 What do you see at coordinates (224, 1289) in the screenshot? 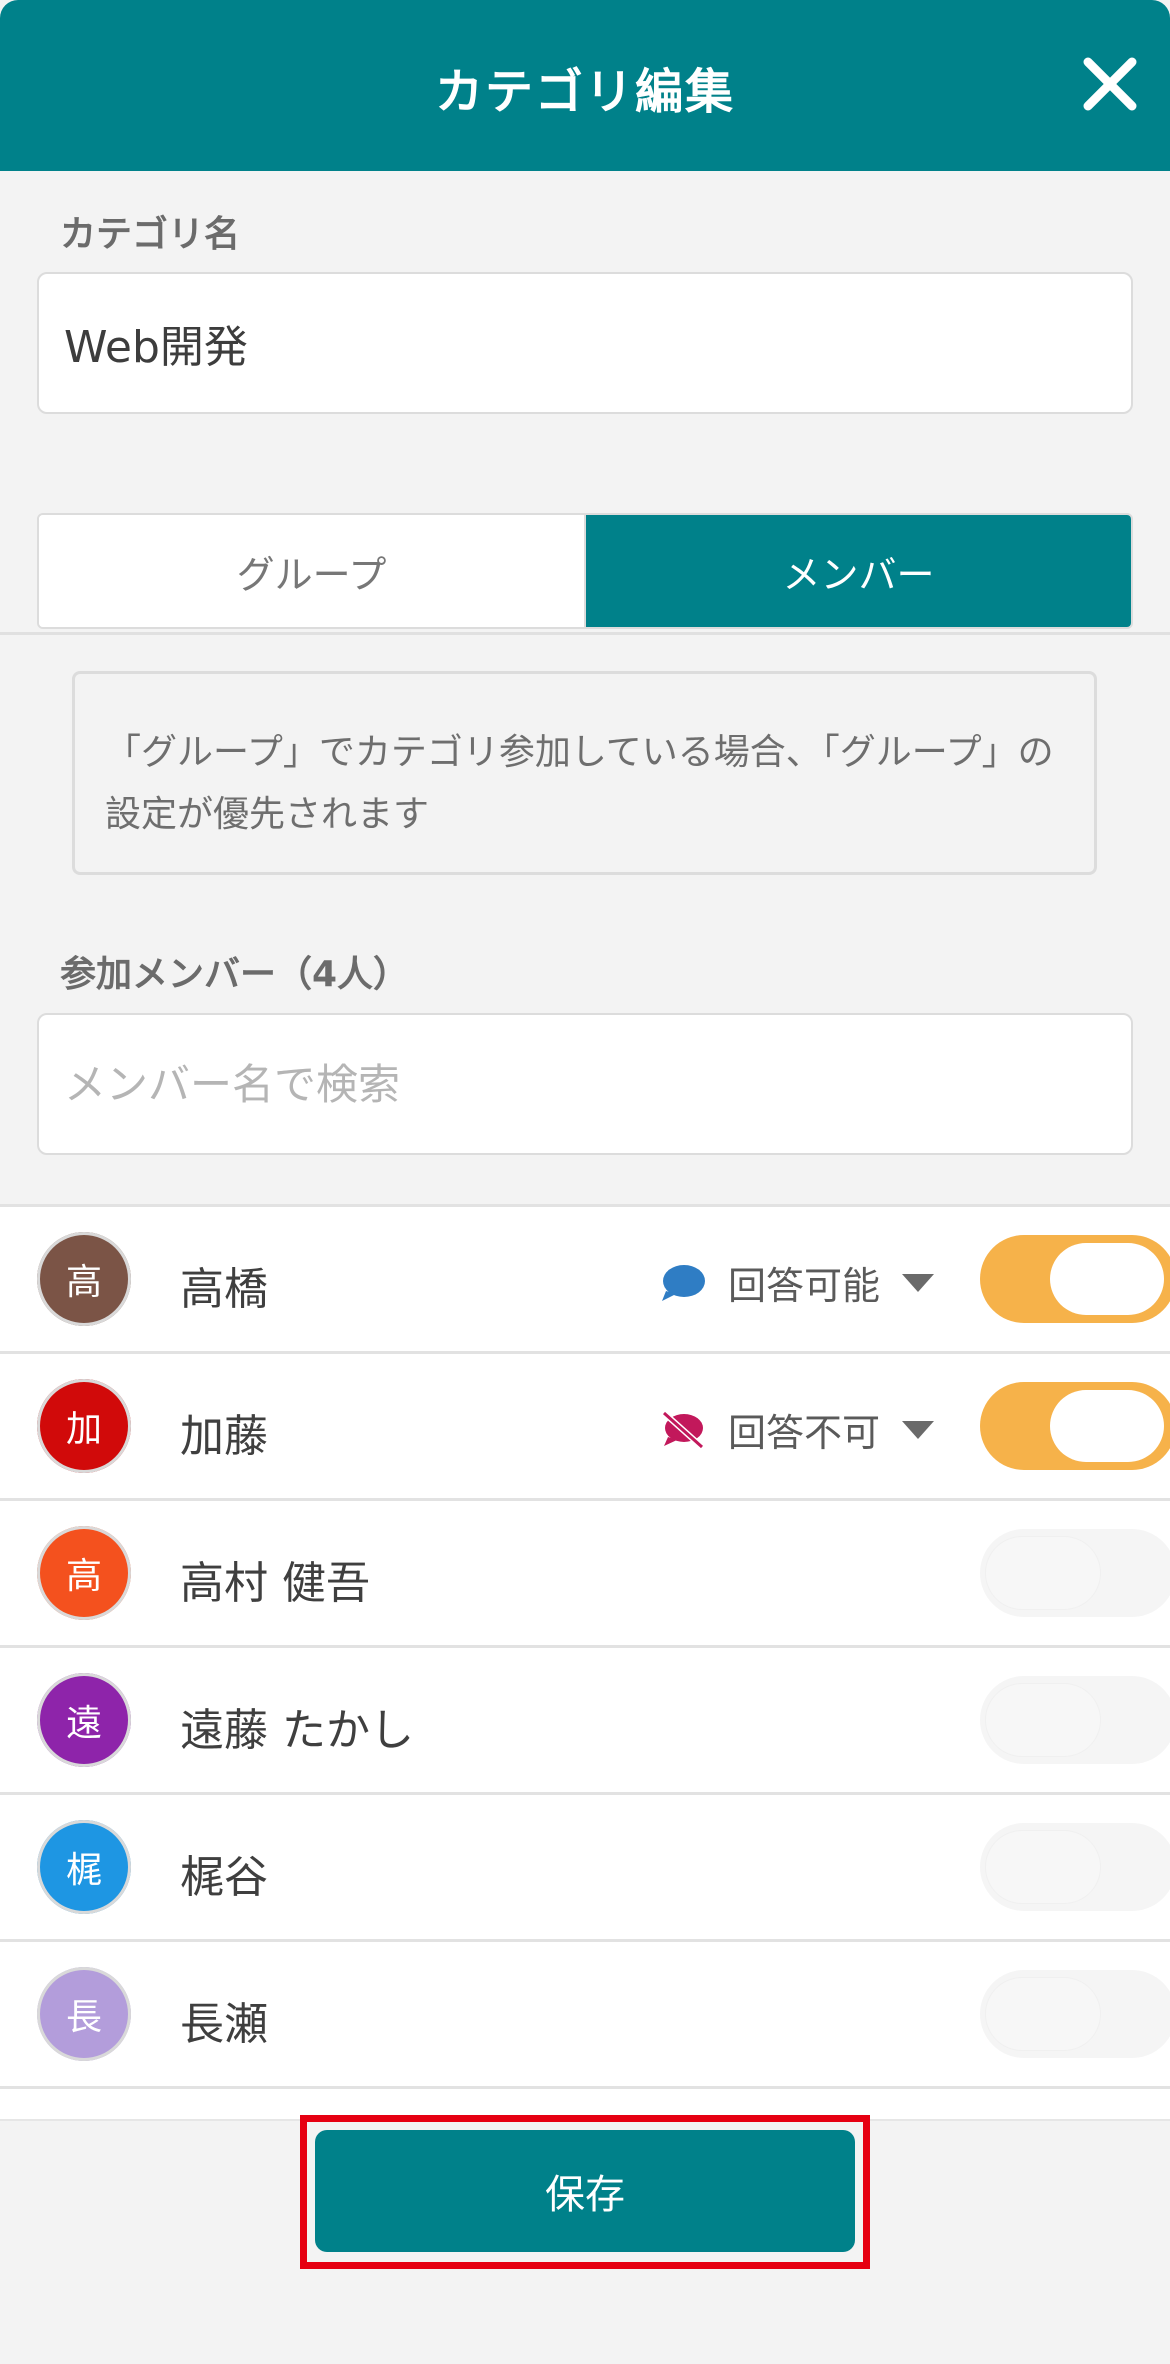
I see `member-name: 高橋` at bounding box center [224, 1289].